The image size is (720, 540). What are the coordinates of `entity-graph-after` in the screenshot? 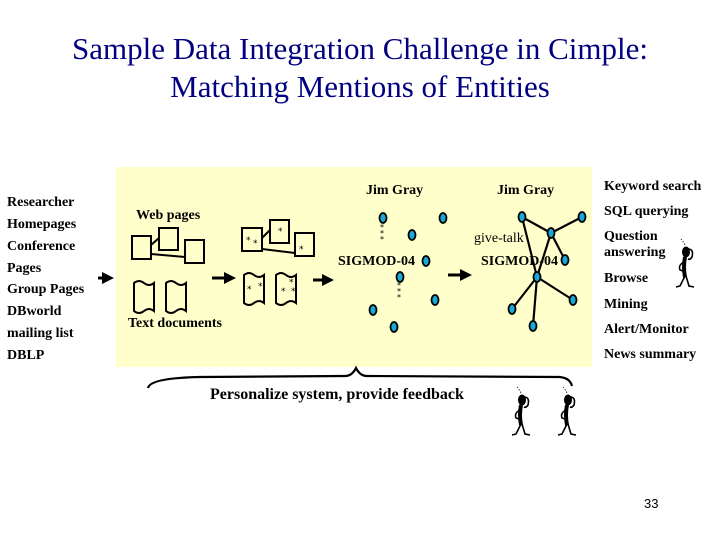 It's located at (547, 271).